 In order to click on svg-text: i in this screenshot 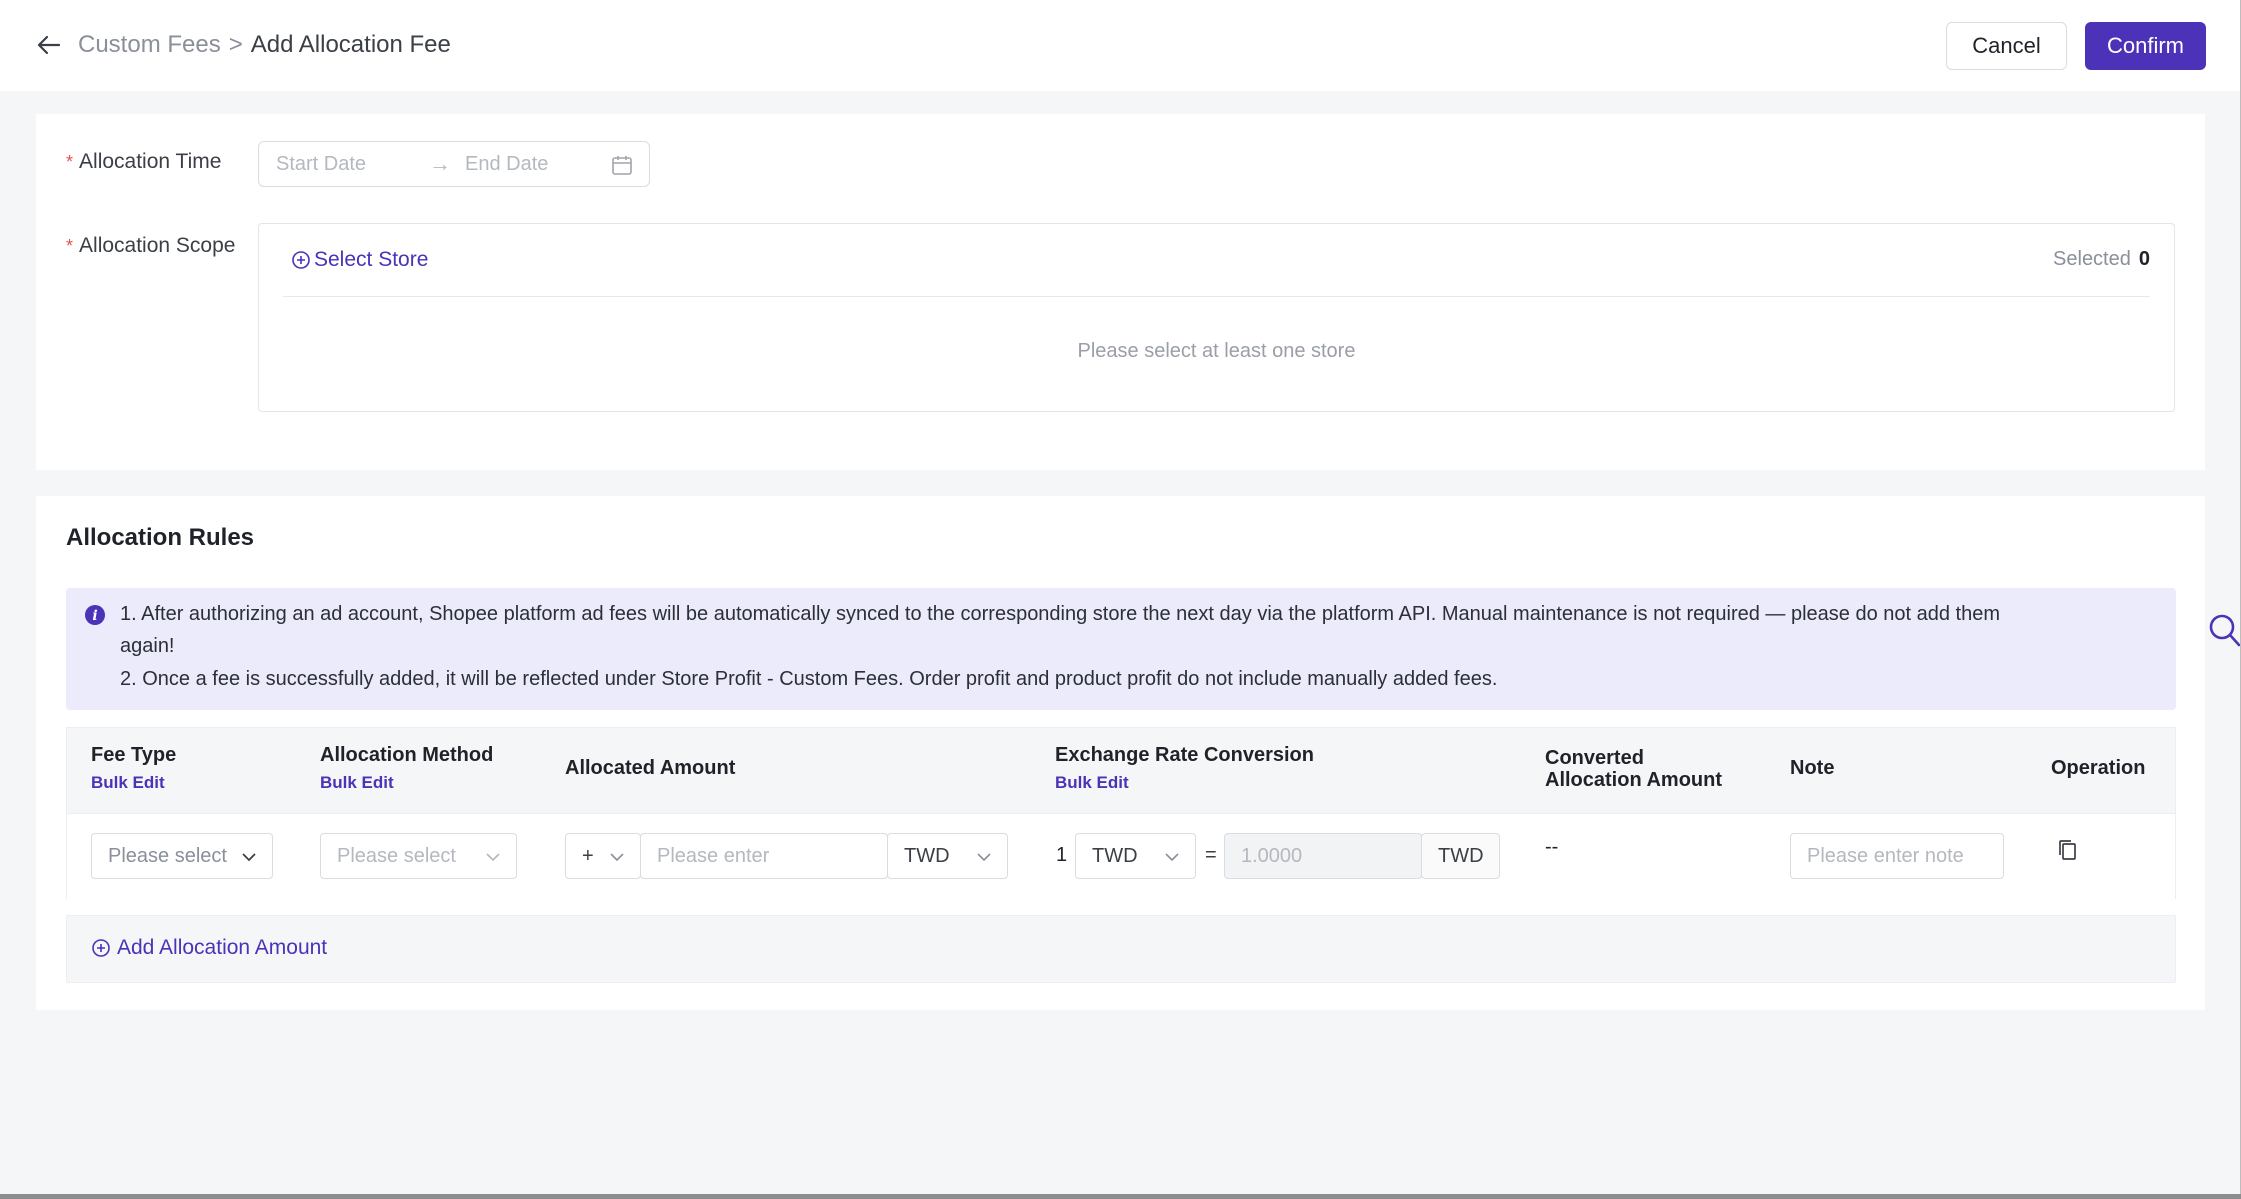, I will do `click(94, 616)`.